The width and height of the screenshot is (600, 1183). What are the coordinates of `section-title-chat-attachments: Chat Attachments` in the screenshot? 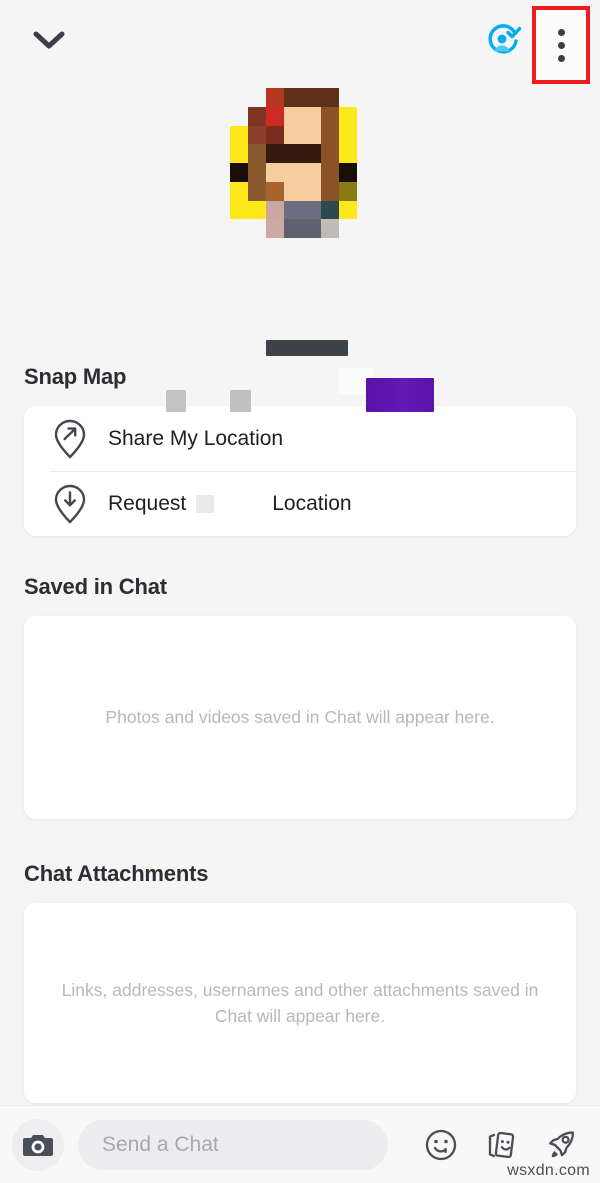 It's located at (116, 873).